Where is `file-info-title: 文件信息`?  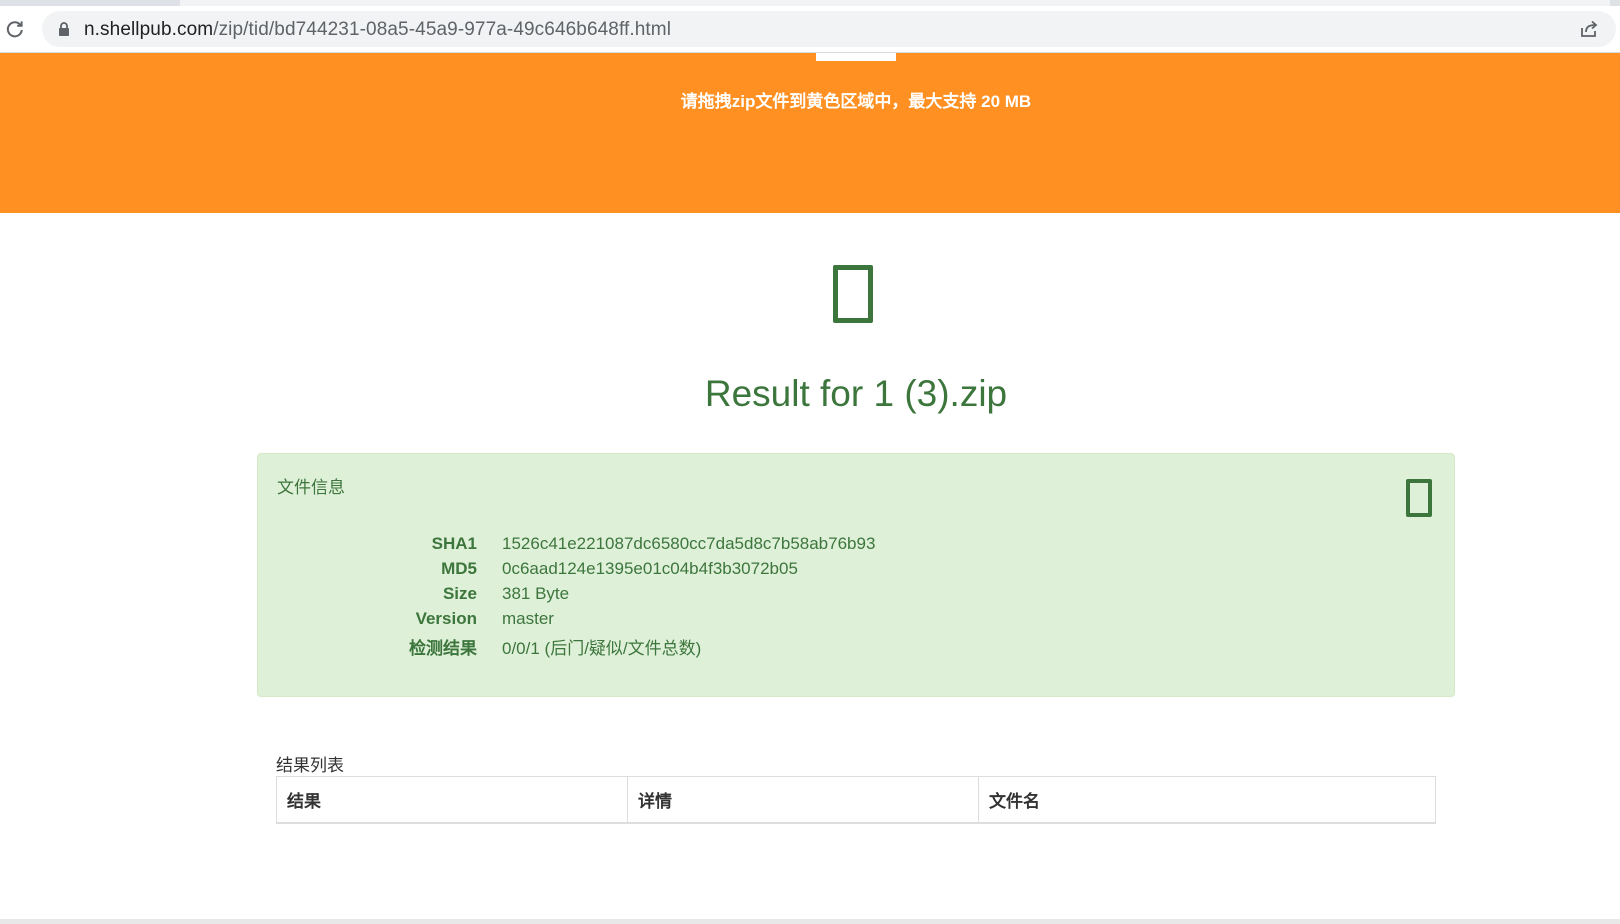 file-info-title: 文件信息 is located at coordinates (311, 487).